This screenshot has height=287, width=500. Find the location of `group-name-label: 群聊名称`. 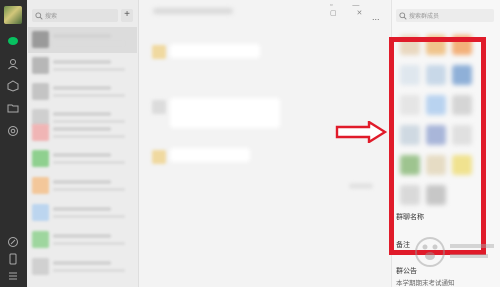

group-name-label: 群聊名称 is located at coordinates (410, 217).